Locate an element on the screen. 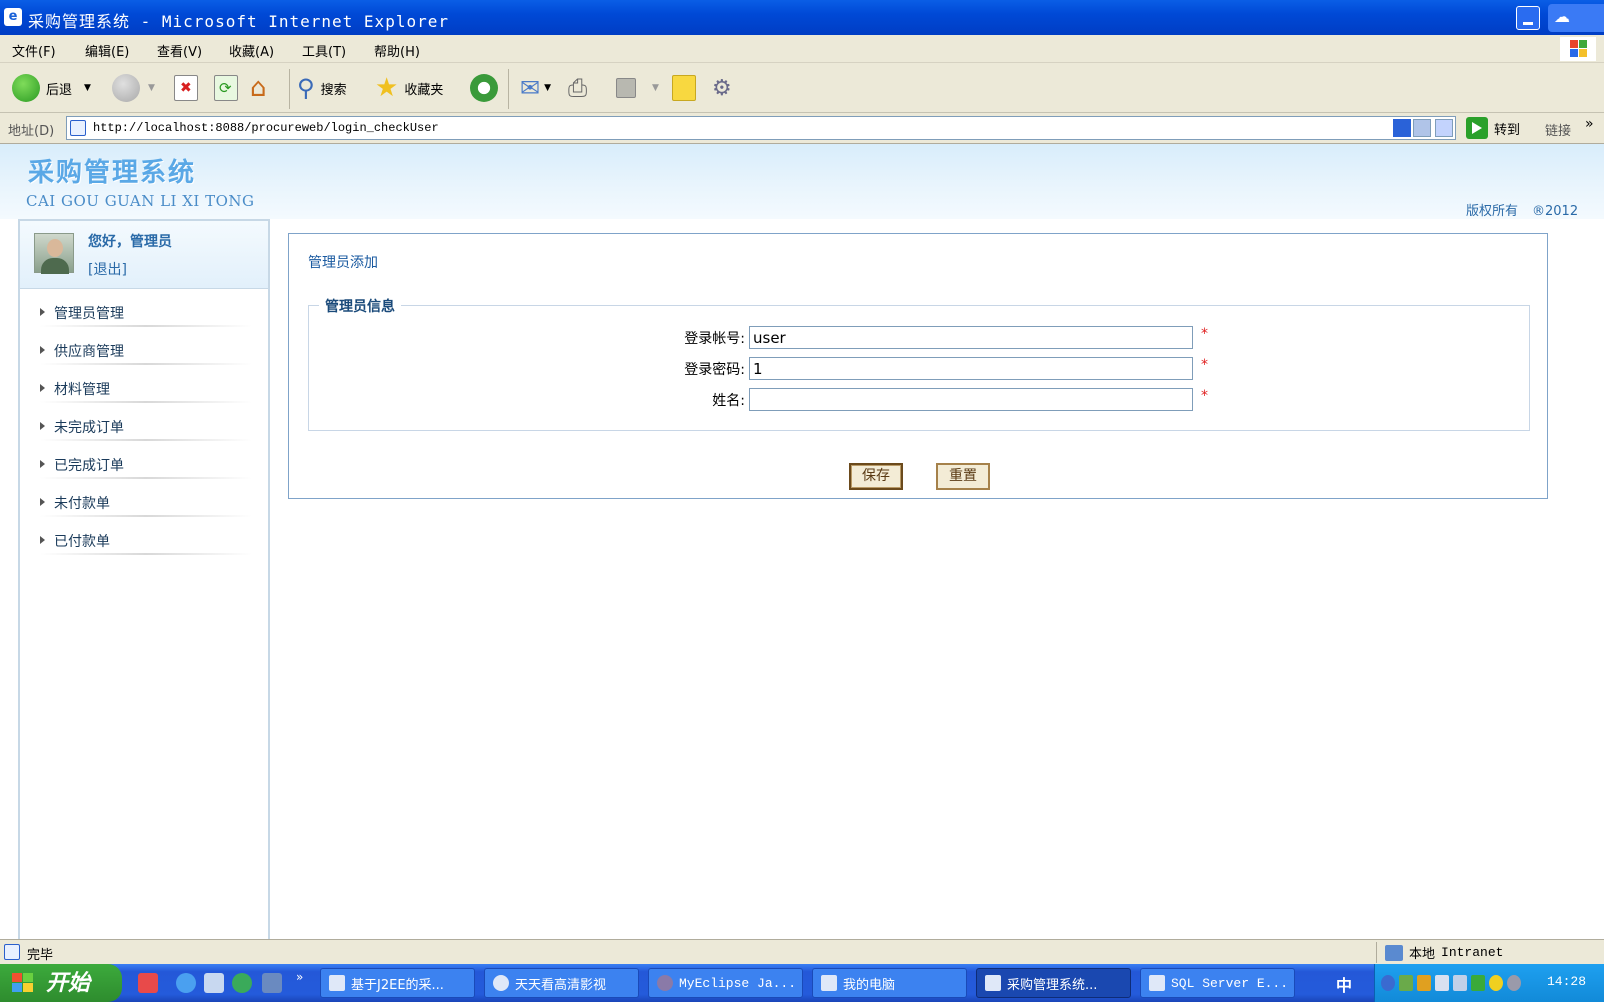  toolbar-plugin-icon is located at coordinates (1402, 128).